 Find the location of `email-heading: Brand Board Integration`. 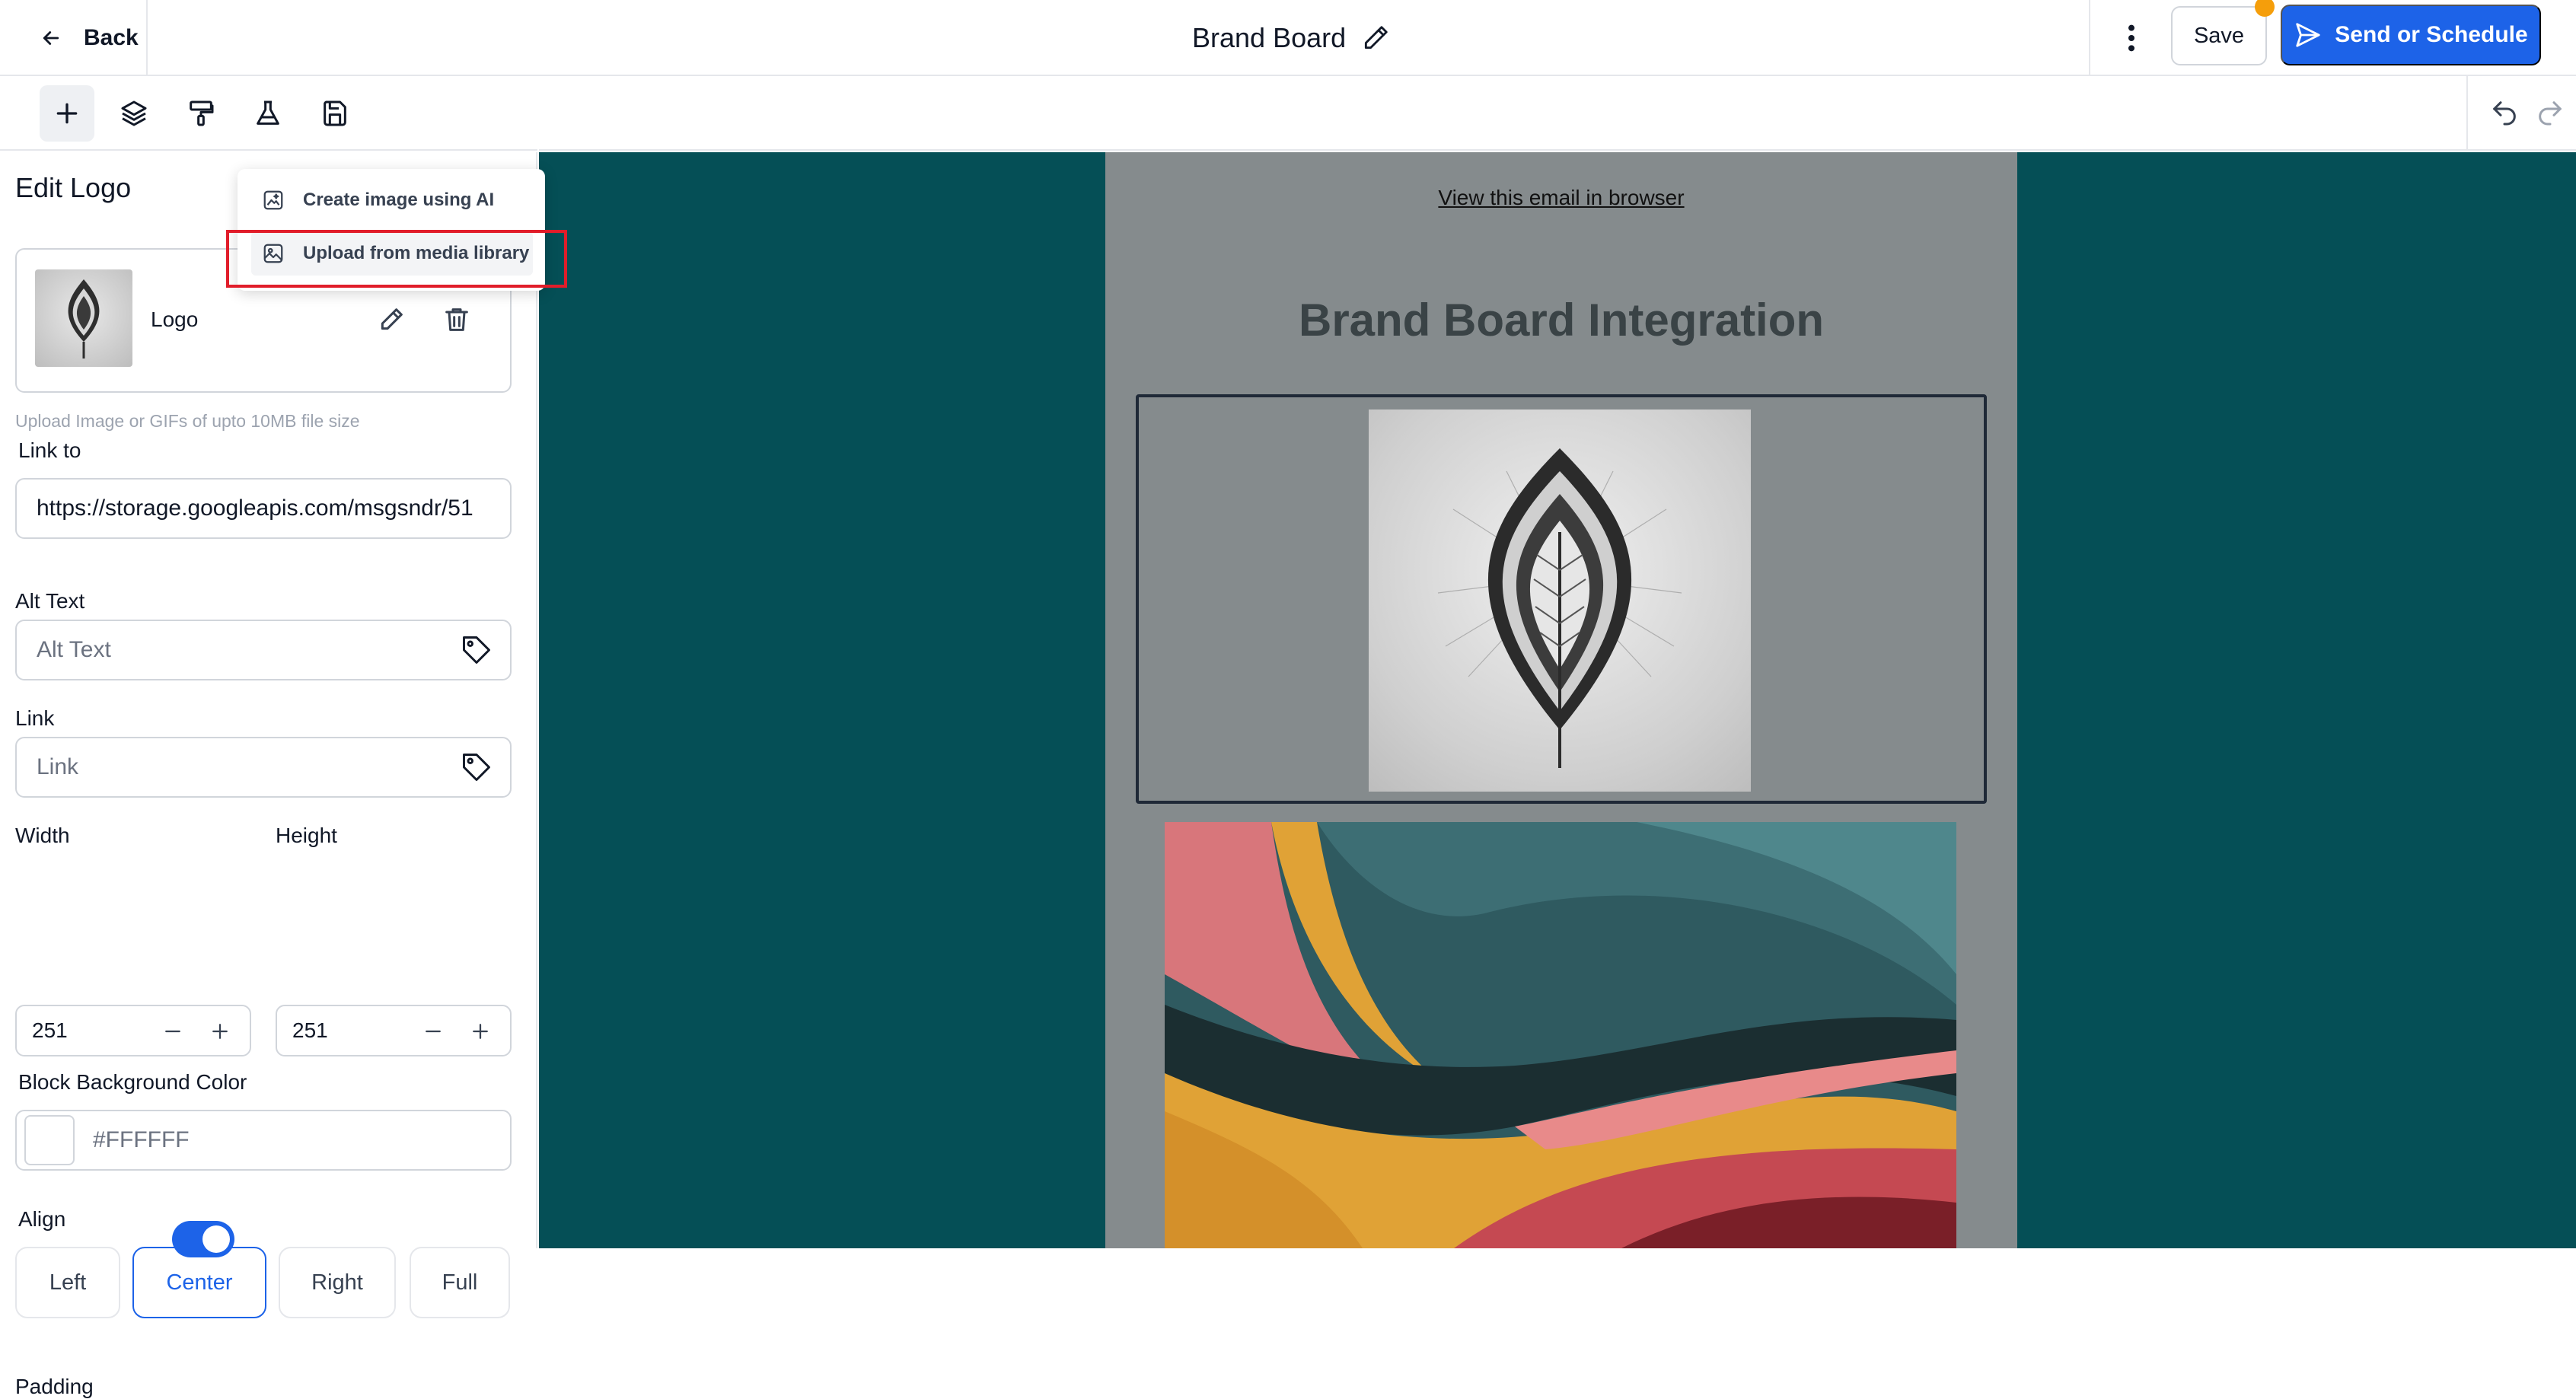

email-heading: Brand Board Integration is located at coordinates (1561, 320).